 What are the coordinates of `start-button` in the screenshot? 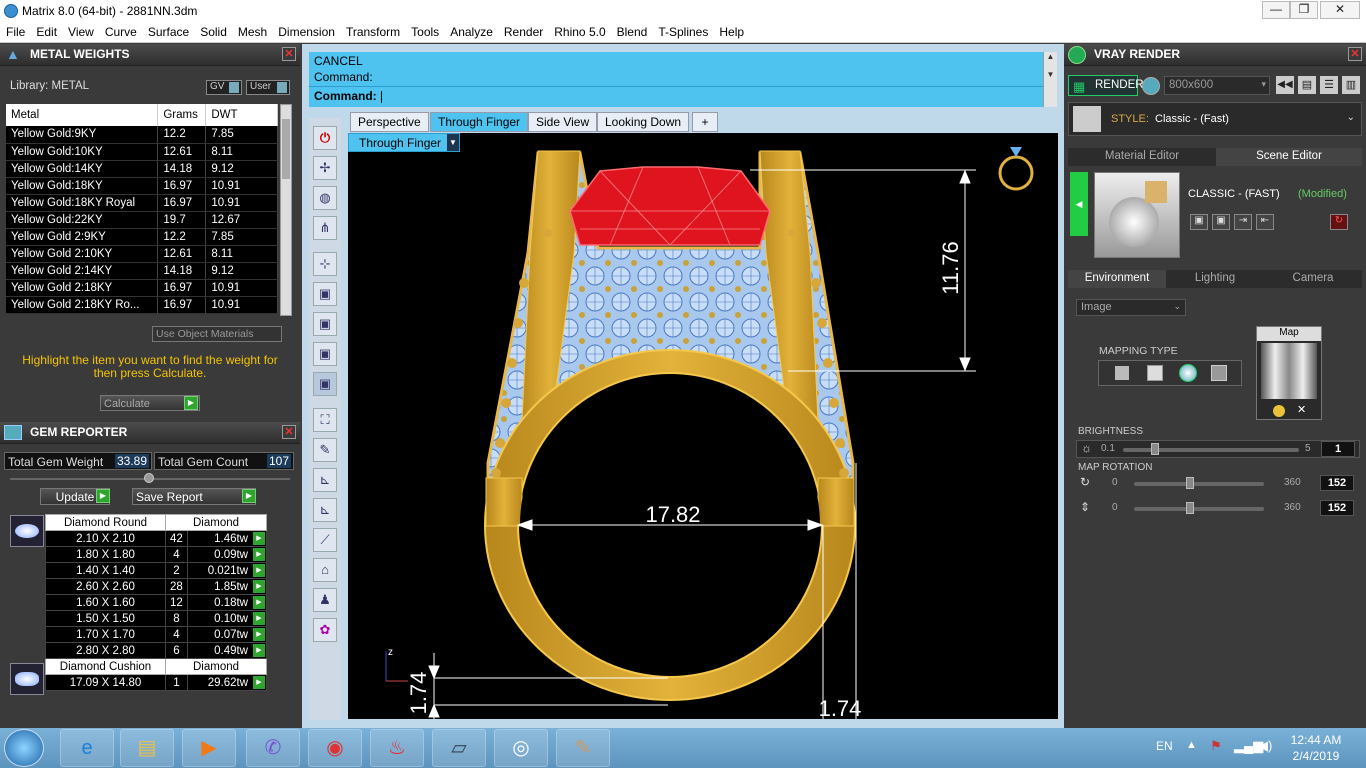 It's located at (24, 748).